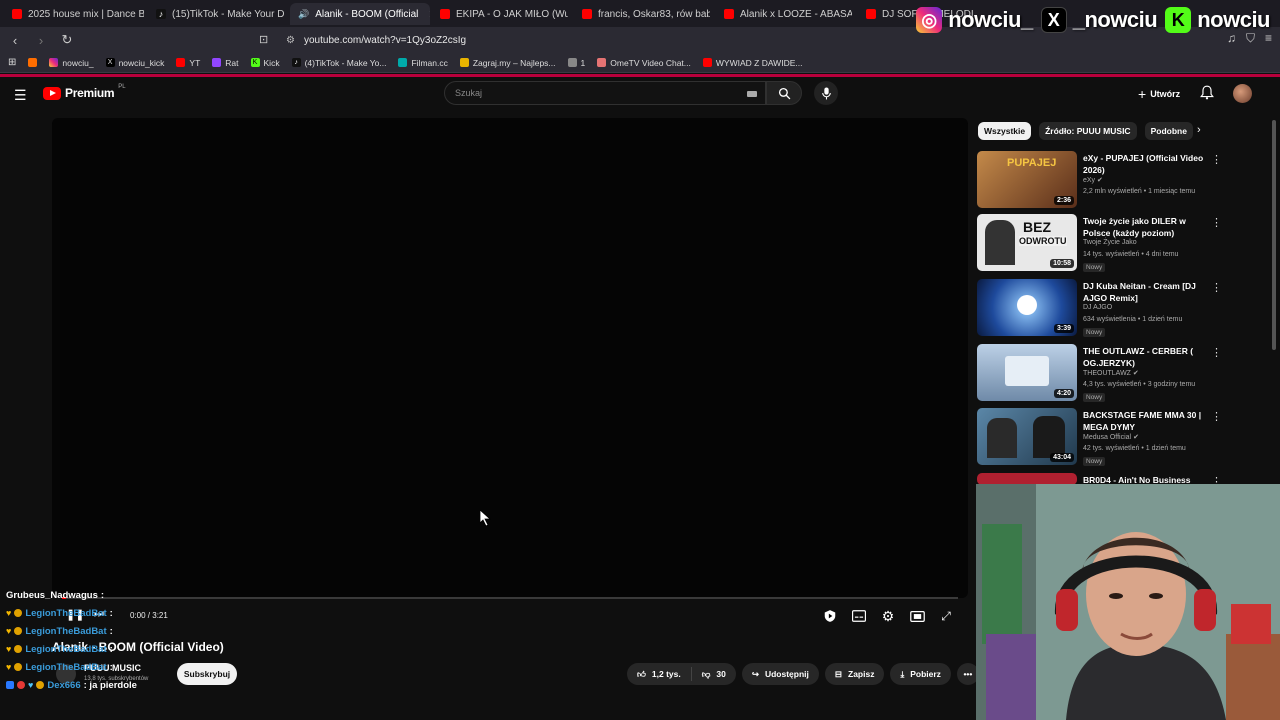 This screenshot has height=720, width=1280. I want to click on notifications-button, so click(1207, 95).